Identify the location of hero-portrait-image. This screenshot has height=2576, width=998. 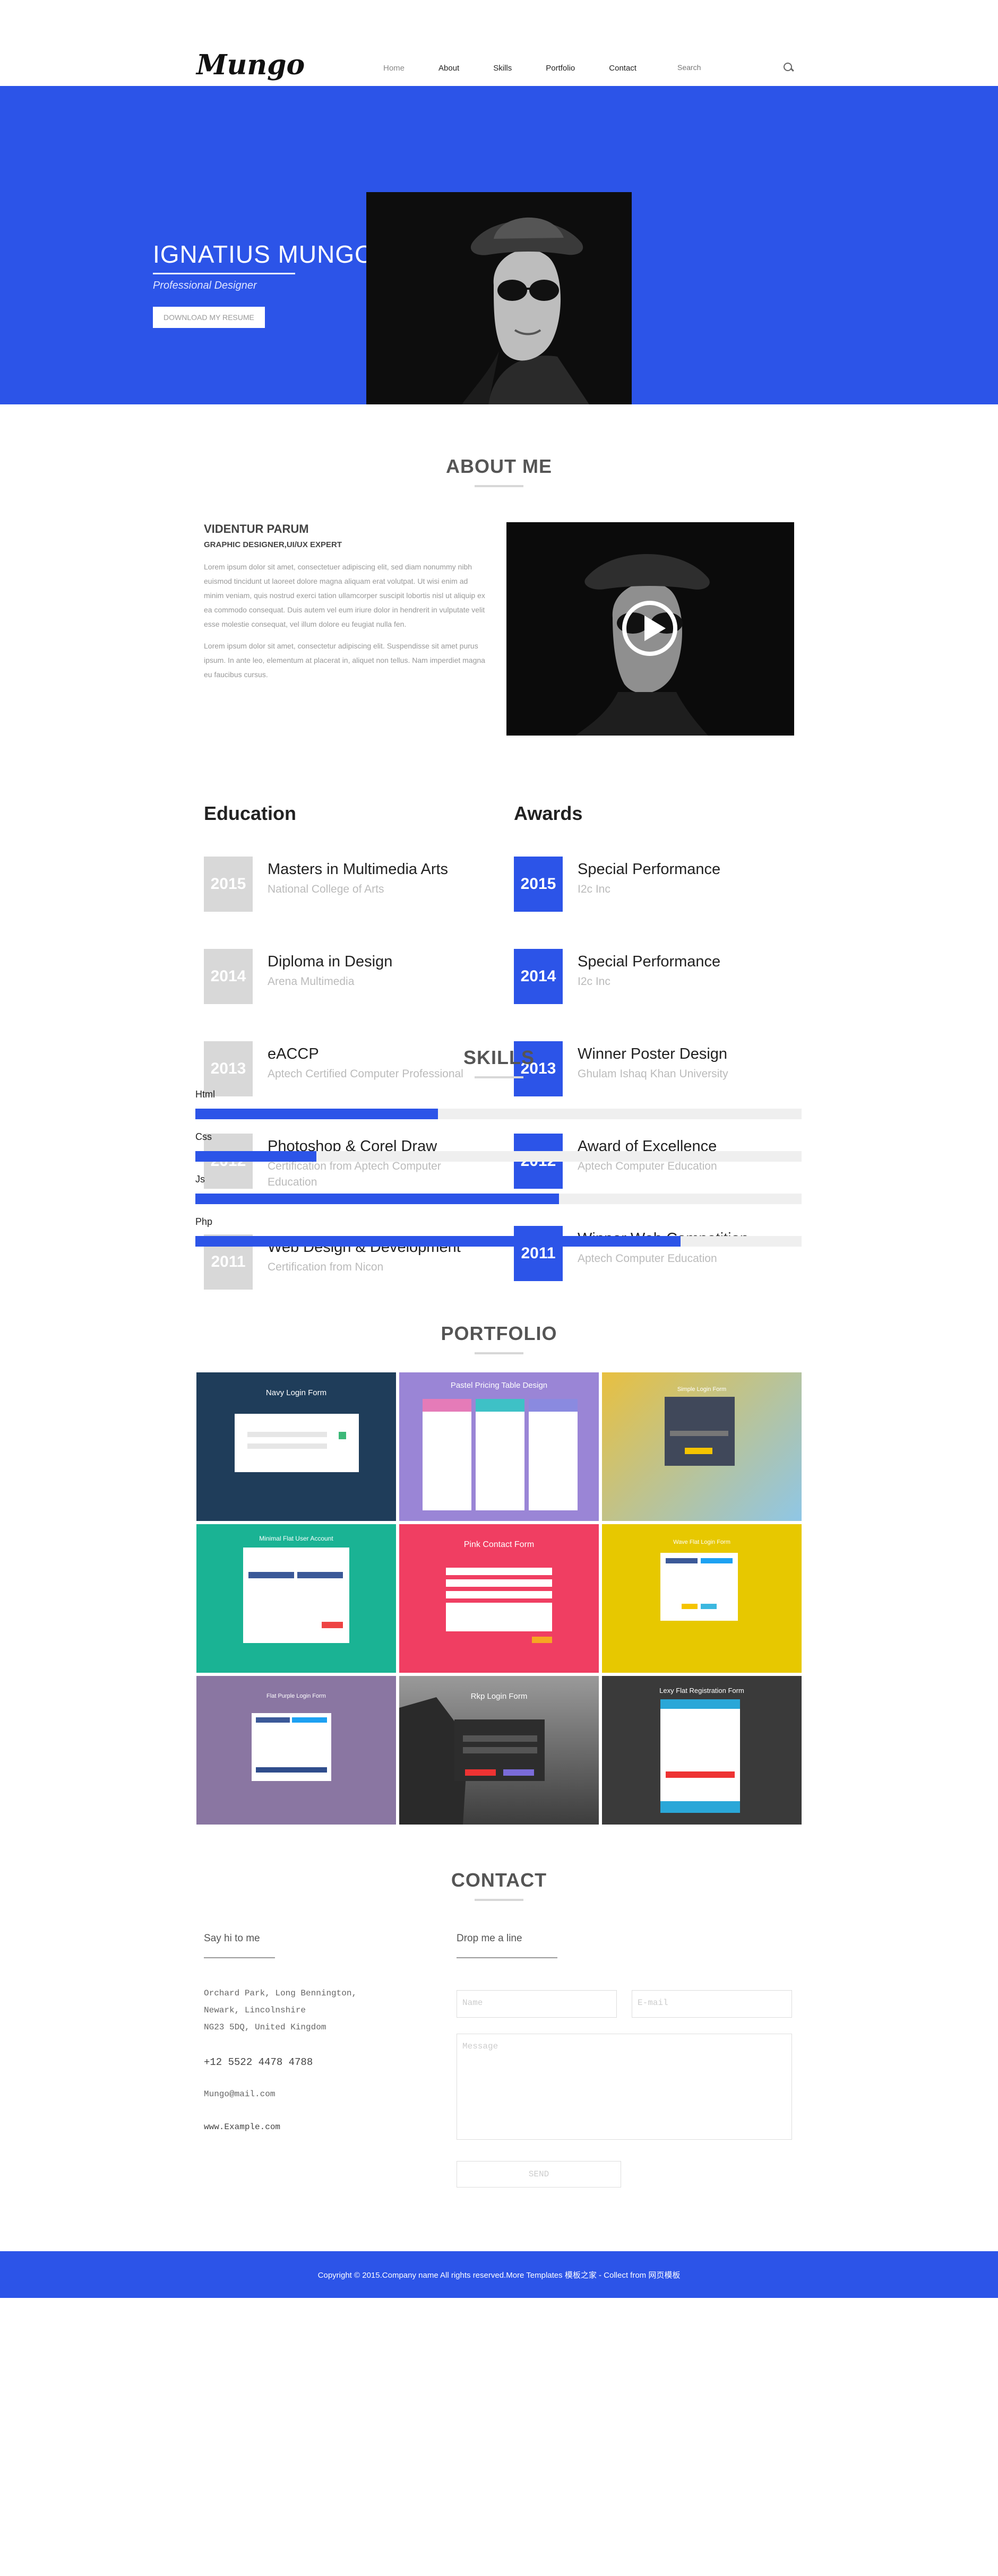
(499, 298).